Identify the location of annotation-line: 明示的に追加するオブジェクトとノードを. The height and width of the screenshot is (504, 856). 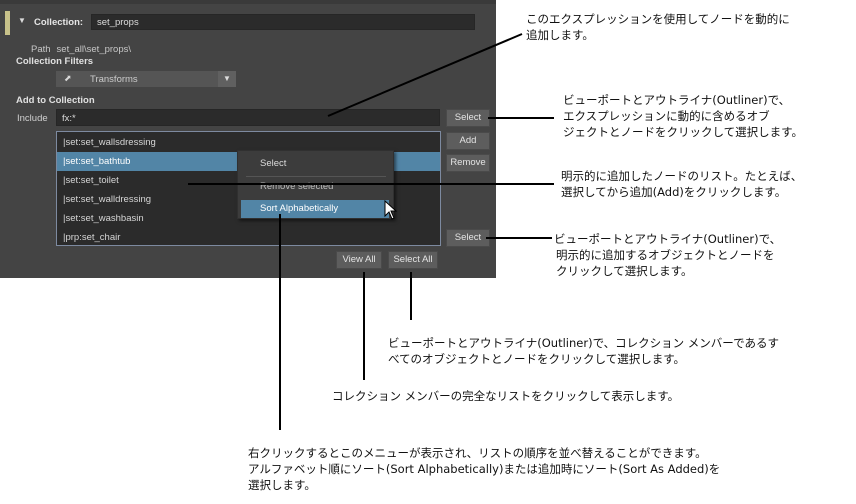
(665, 255).